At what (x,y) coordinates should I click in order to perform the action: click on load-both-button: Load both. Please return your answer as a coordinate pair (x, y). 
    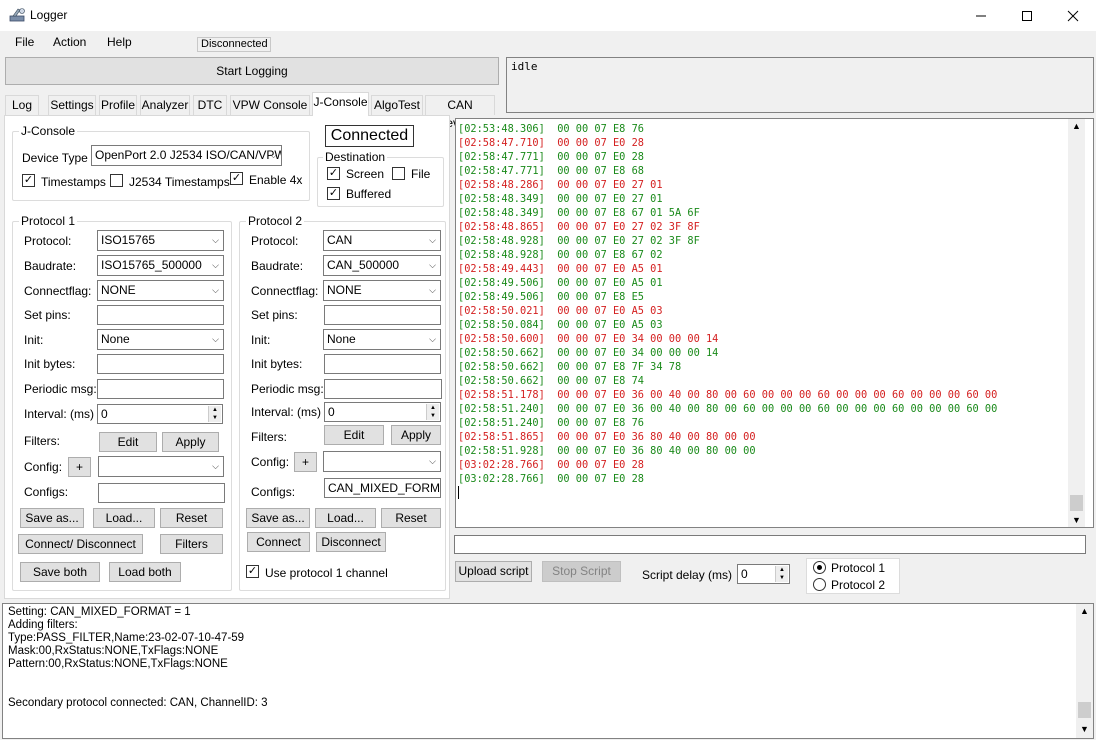
    Looking at the image, I should click on (145, 572).